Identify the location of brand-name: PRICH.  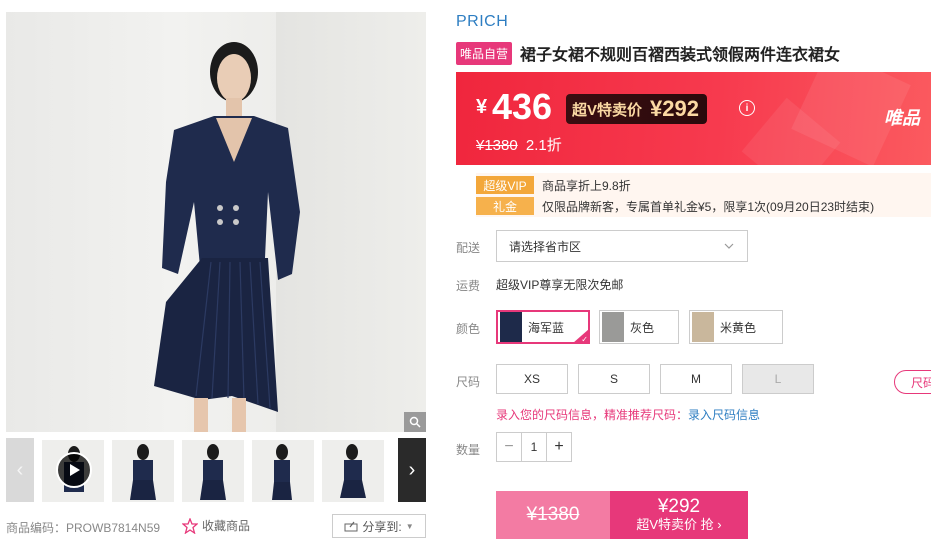
(482, 22).